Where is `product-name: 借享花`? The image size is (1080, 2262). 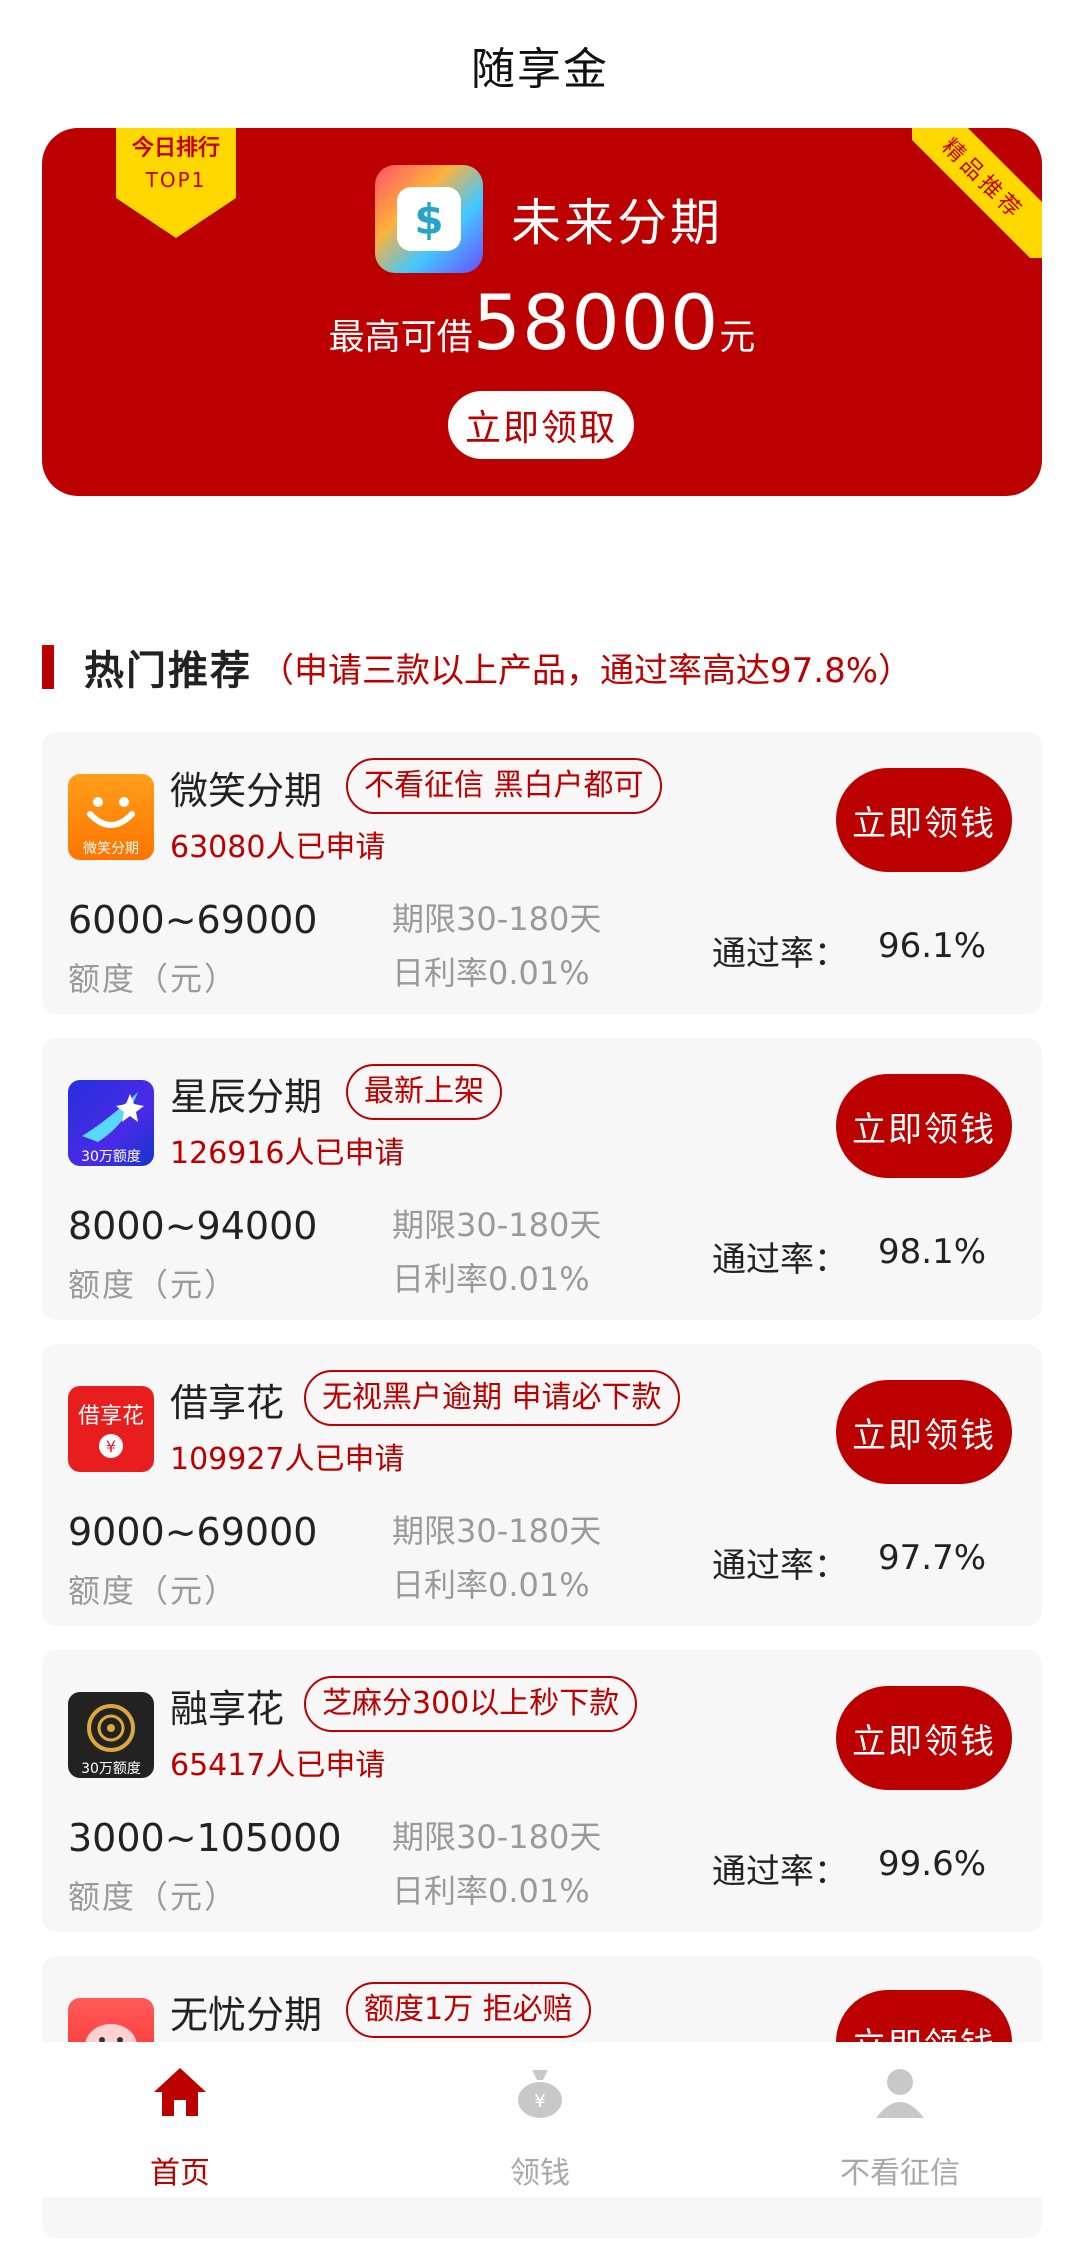 product-name: 借享花 is located at coordinates (227, 1403).